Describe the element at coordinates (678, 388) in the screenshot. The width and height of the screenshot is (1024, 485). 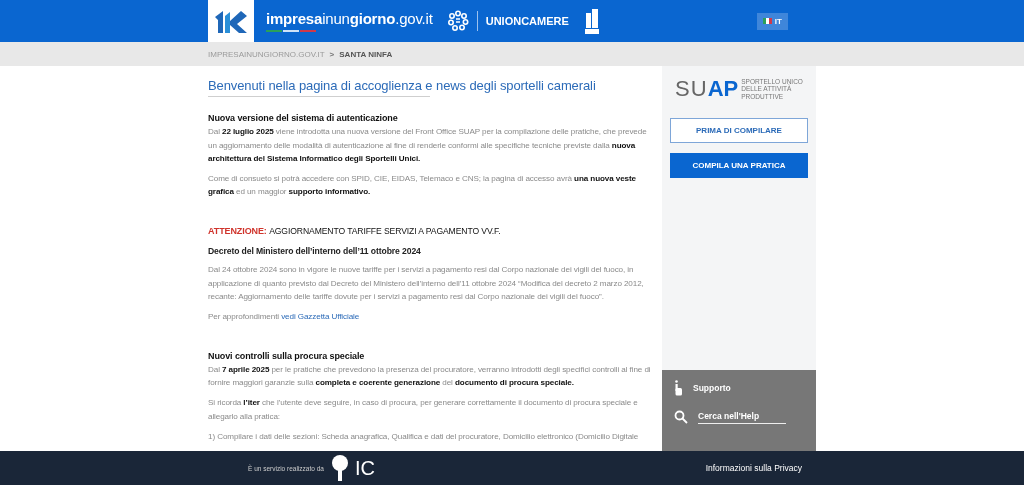
I see `pointing-hand-icon` at that location.